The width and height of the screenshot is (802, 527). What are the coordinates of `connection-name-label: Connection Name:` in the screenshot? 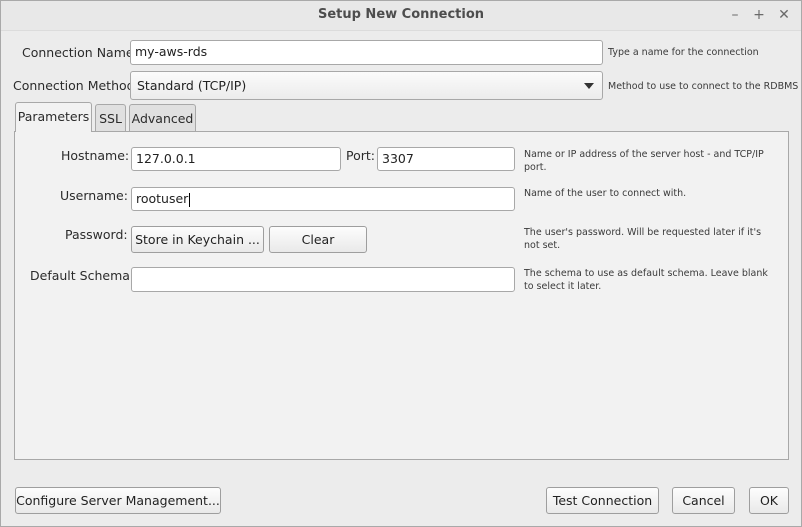 It's located at (80, 52).